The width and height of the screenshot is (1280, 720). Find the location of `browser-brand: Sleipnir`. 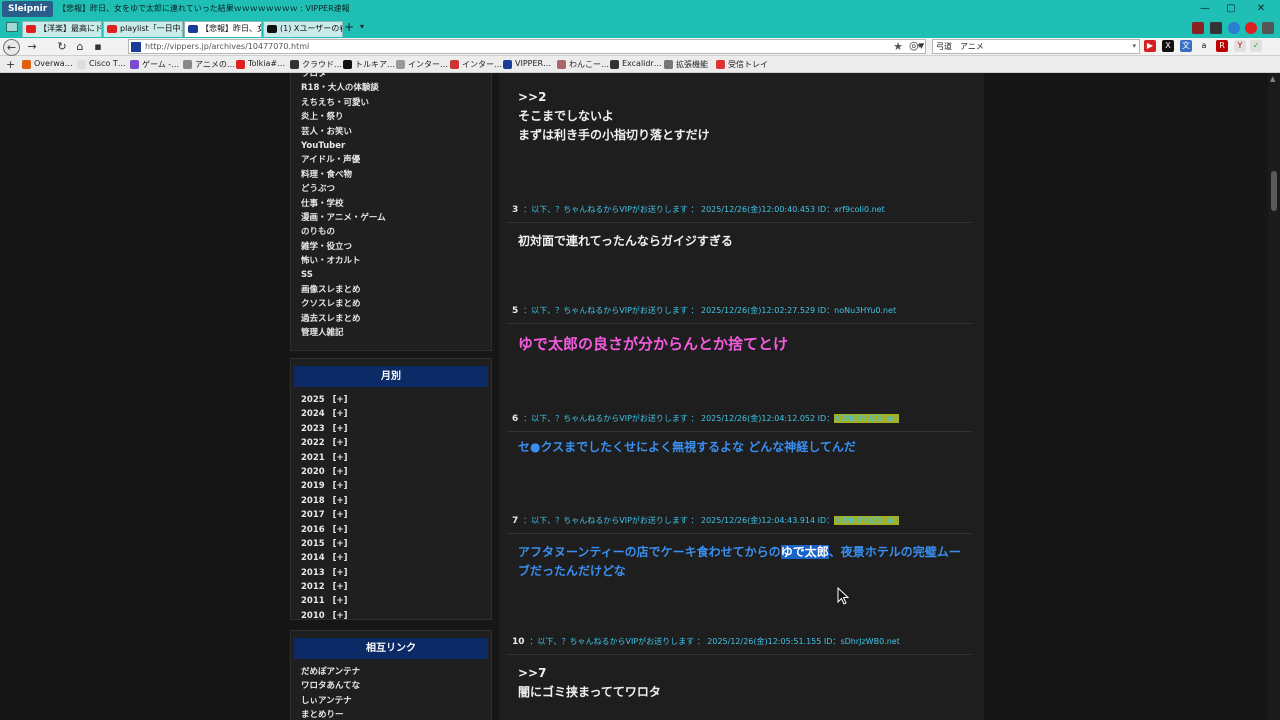

browser-brand: Sleipnir is located at coordinates (28, 9).